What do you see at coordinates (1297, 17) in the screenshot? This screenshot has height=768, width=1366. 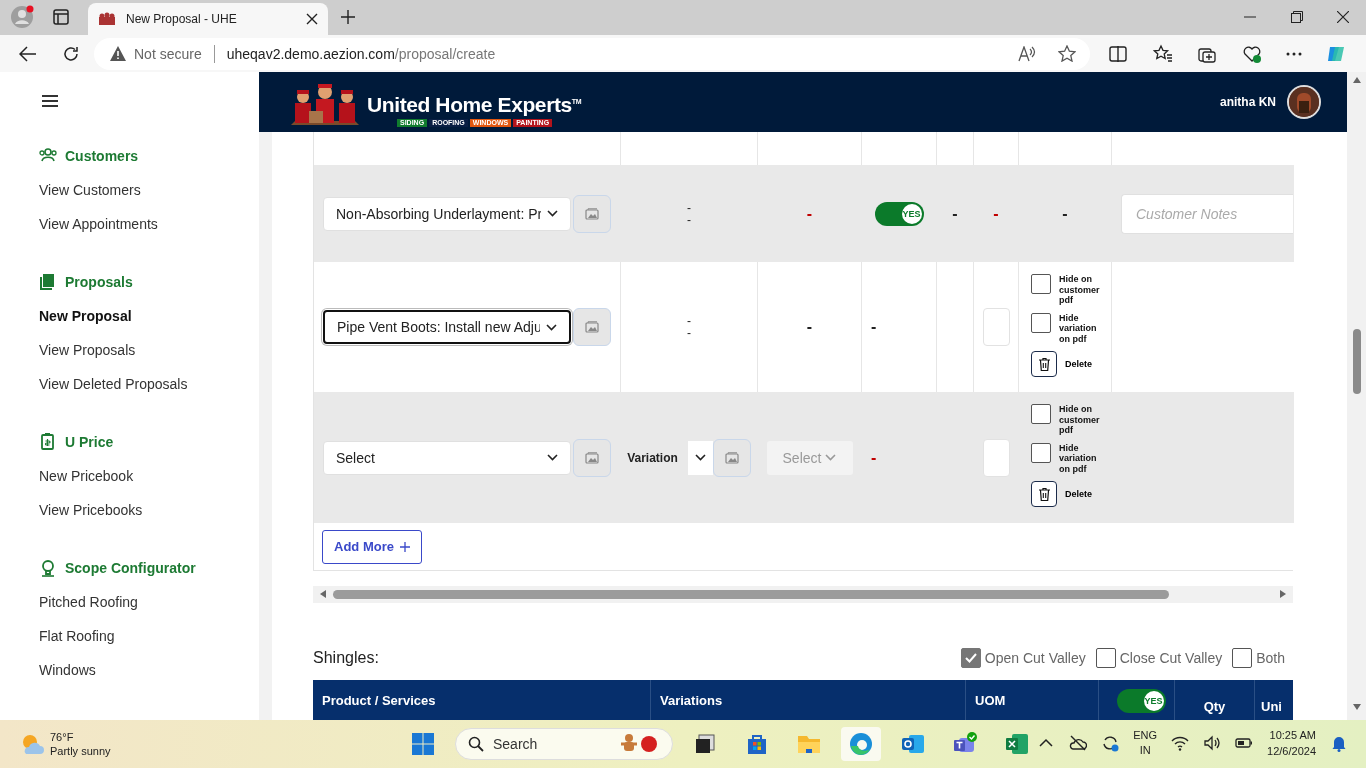 I see `restore-icon` at bounding box center [1297, 17].